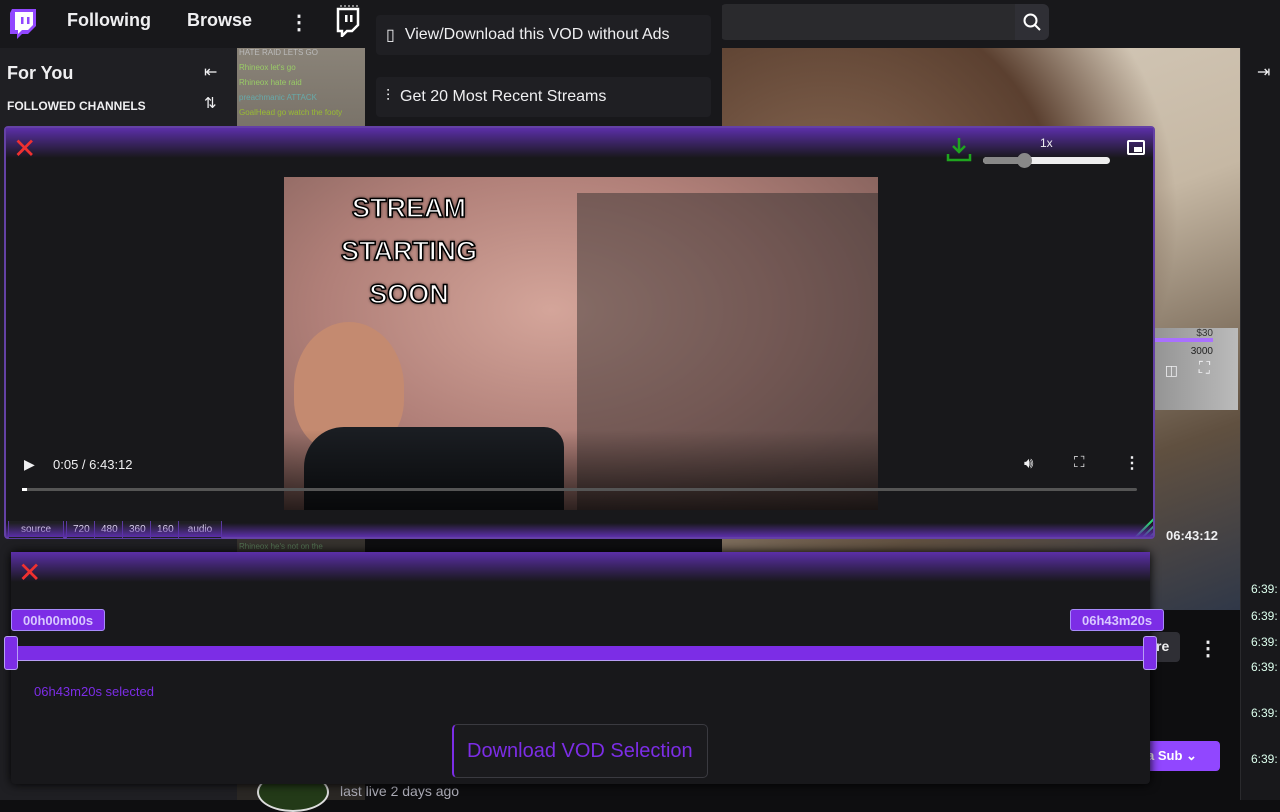 The width and height of the screenshot is (1280, 812). Describe the element at coordinates (109, 20) in the screenshot. I see `nav-following: Following` at that location.